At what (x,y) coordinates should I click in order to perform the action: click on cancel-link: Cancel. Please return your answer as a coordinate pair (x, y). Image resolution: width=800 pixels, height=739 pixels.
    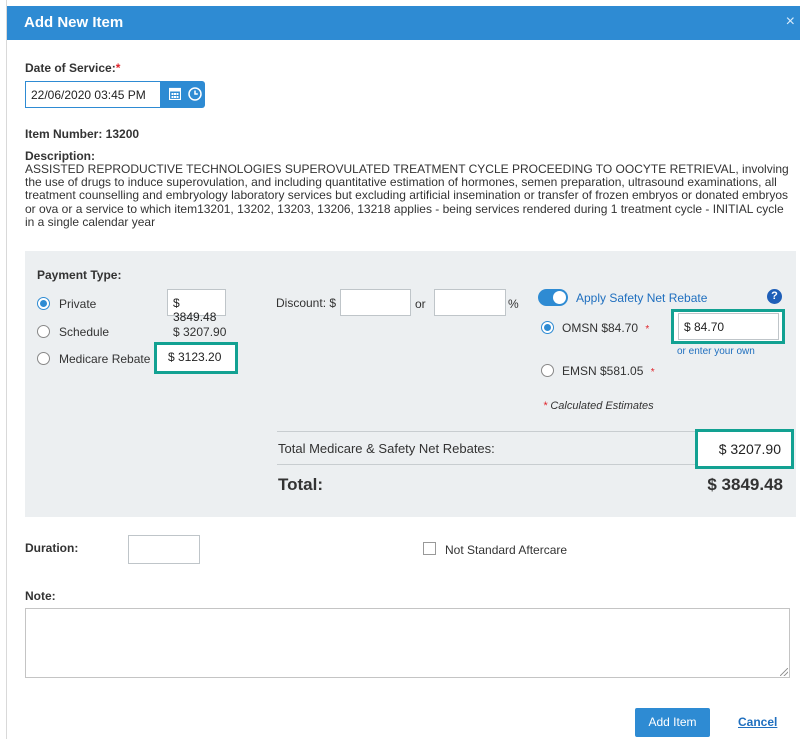
    Looking at the image, I should click on (757, 722).